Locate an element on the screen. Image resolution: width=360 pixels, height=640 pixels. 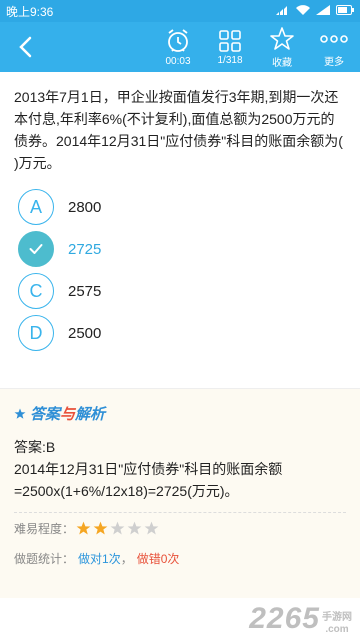
option-c-text: 2575 is located at coordinates (85, 291).